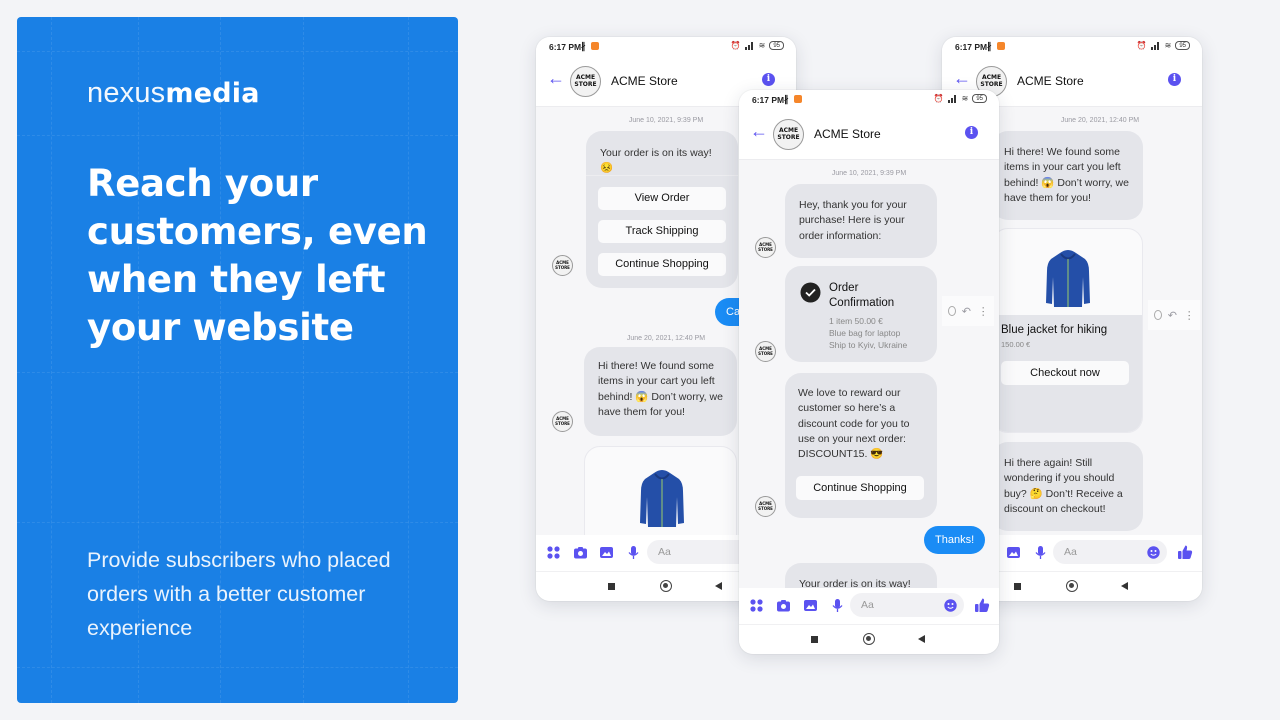 Image resolution: width=1280 pixels, height=720 pixels. What do you see at coordinates (212, 93) in the screenshot?
I see `logo-bold-text: media` at bounding box center [212, 93].